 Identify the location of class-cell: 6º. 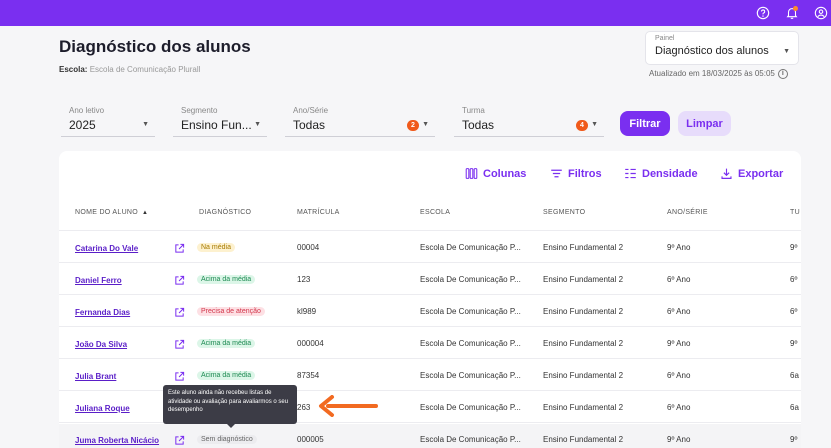
(794, 279).